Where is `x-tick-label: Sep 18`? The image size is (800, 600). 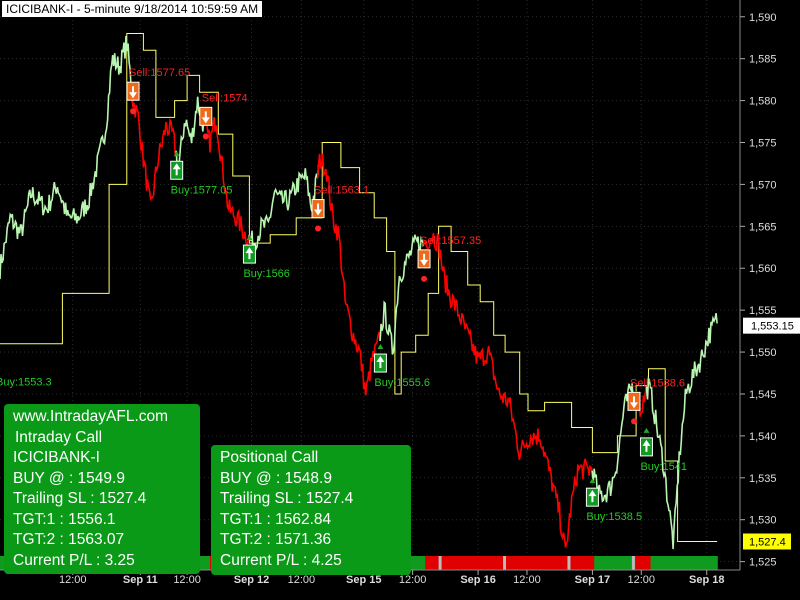 x-tick-label: Sep 18 is located at coordinates (706, 580).